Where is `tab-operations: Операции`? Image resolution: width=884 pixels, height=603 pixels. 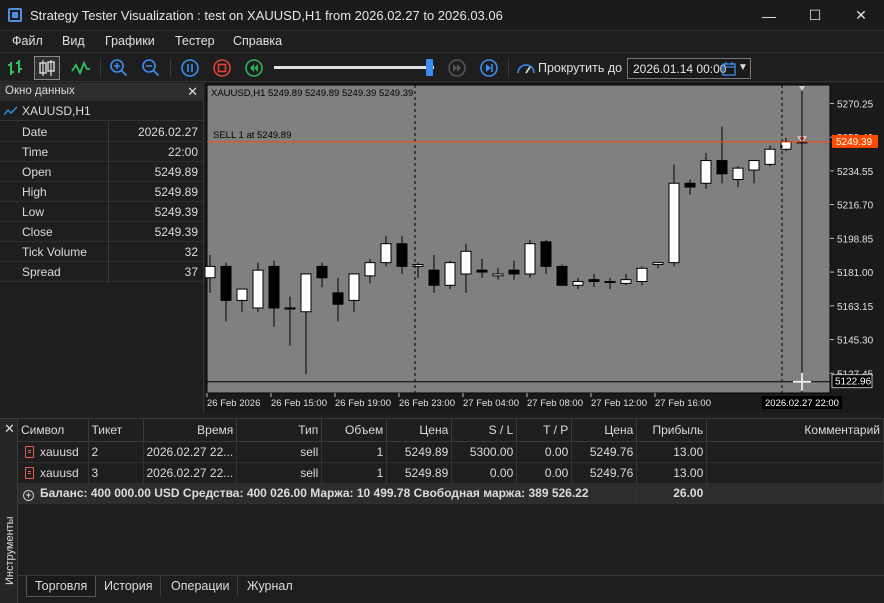 tab-operations: Операции is located at coordinates (201, 586).